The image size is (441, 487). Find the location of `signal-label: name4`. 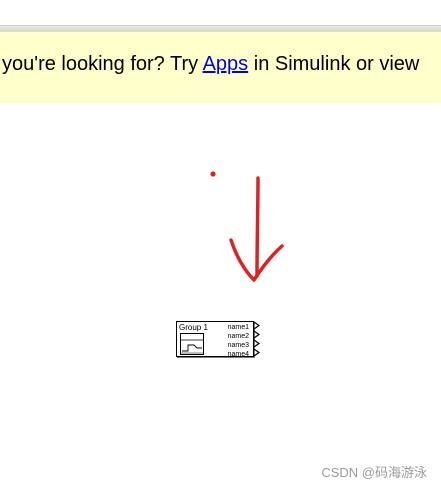

signal-label: name4 is located at coordinates (238, 354).